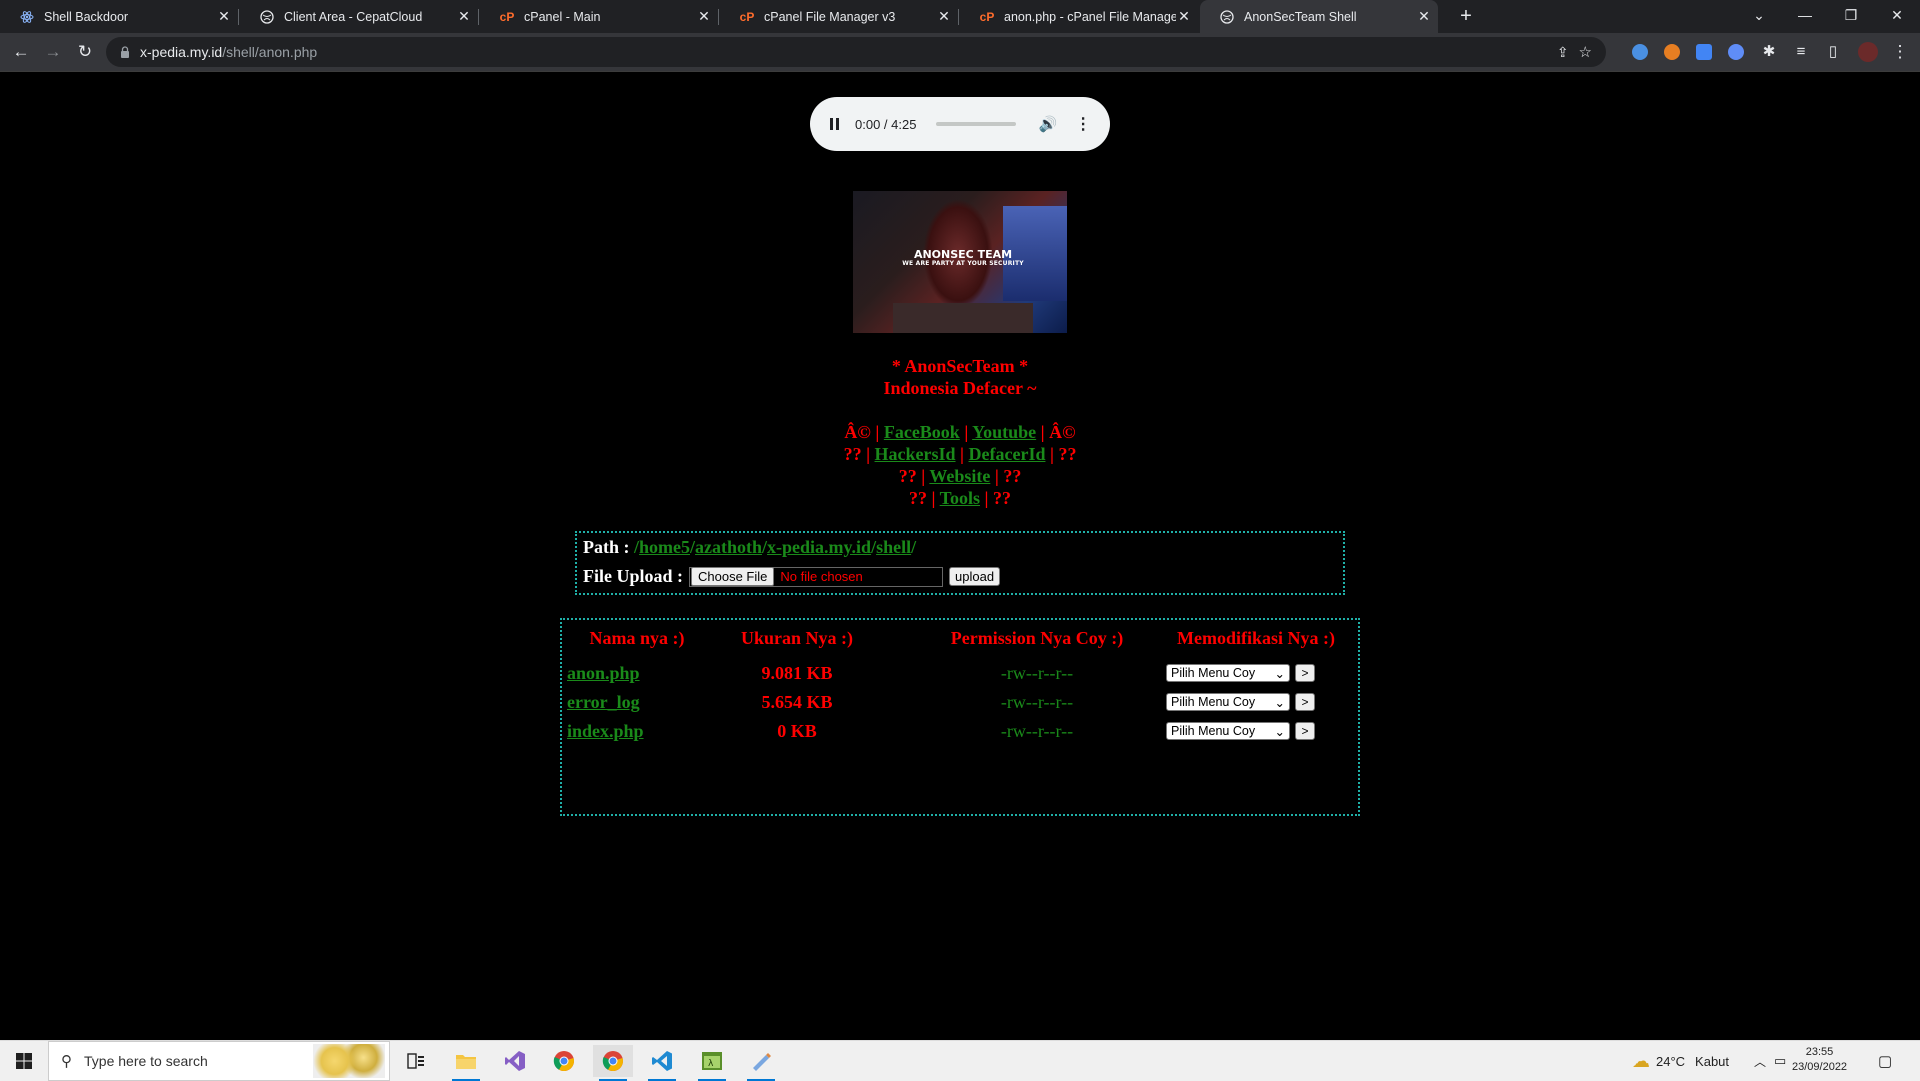  Describe the element at coordinates (1213, 731) in the screenshot. I see `select-value: Pilih Menu Coy` at that location.